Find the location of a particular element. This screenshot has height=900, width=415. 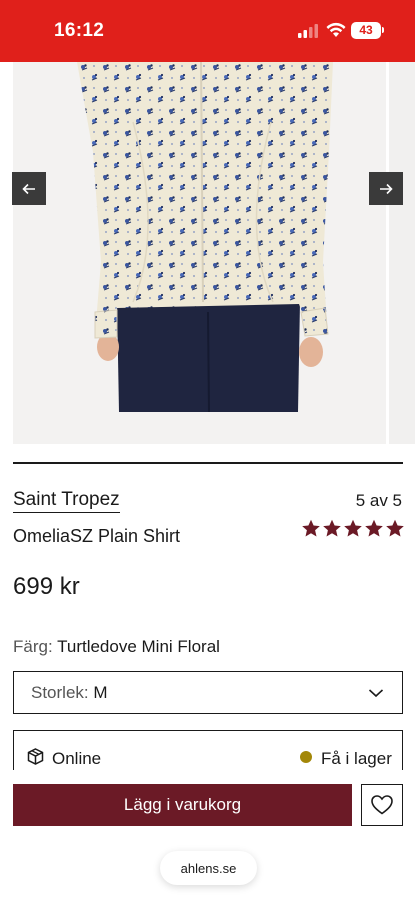

arrow-left-icon is located at coordinates (28, 188).